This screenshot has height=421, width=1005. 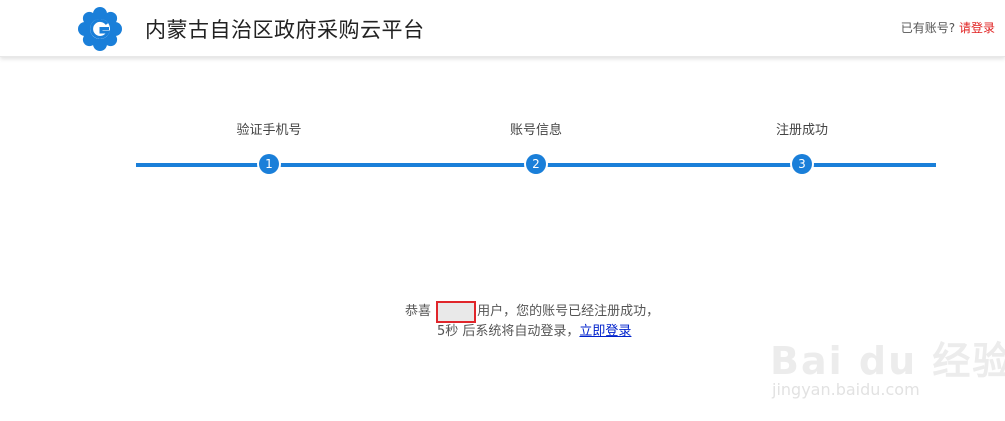 What do you see at coordinates (977, 28) in the screenshot?
I see `login-link: 请登录` at bounding box center [977, 28].